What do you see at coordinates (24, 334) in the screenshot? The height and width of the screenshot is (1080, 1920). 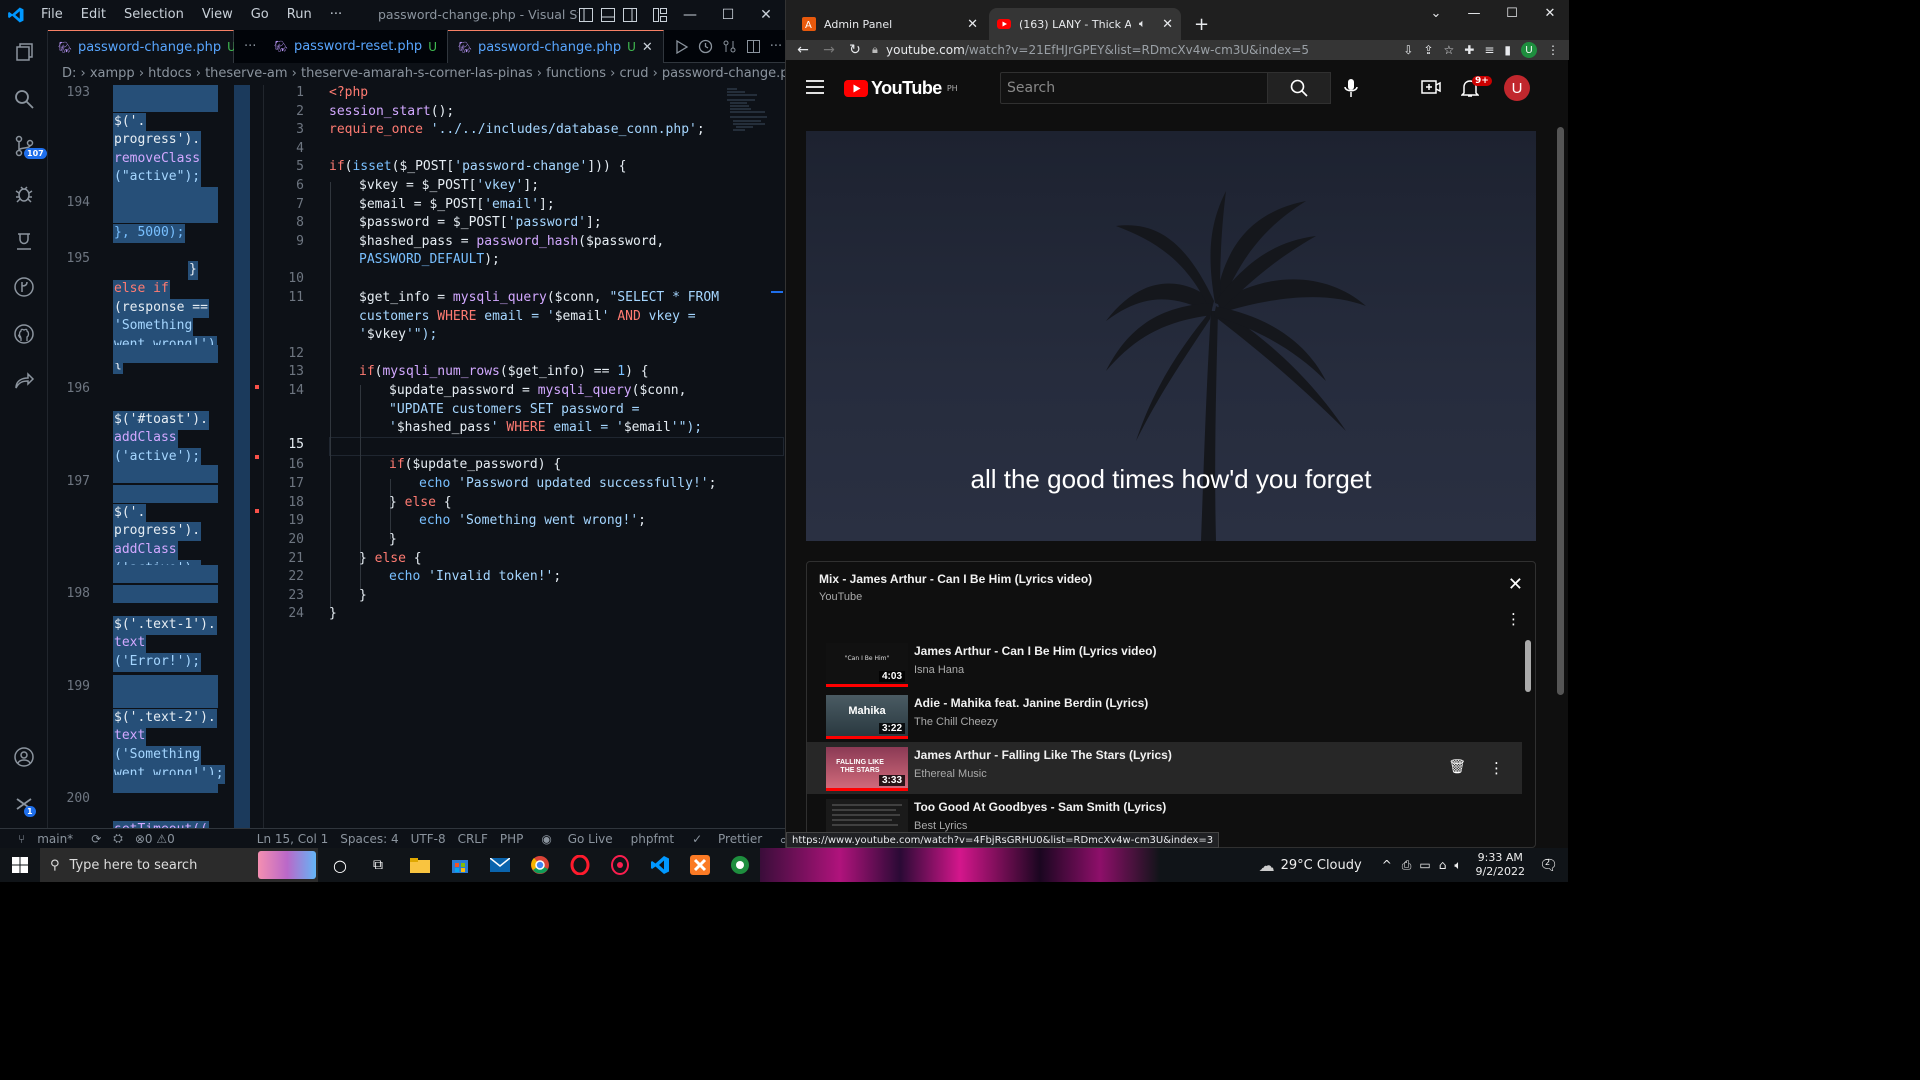 I see `github-icon` at bounding box center [24, 334].